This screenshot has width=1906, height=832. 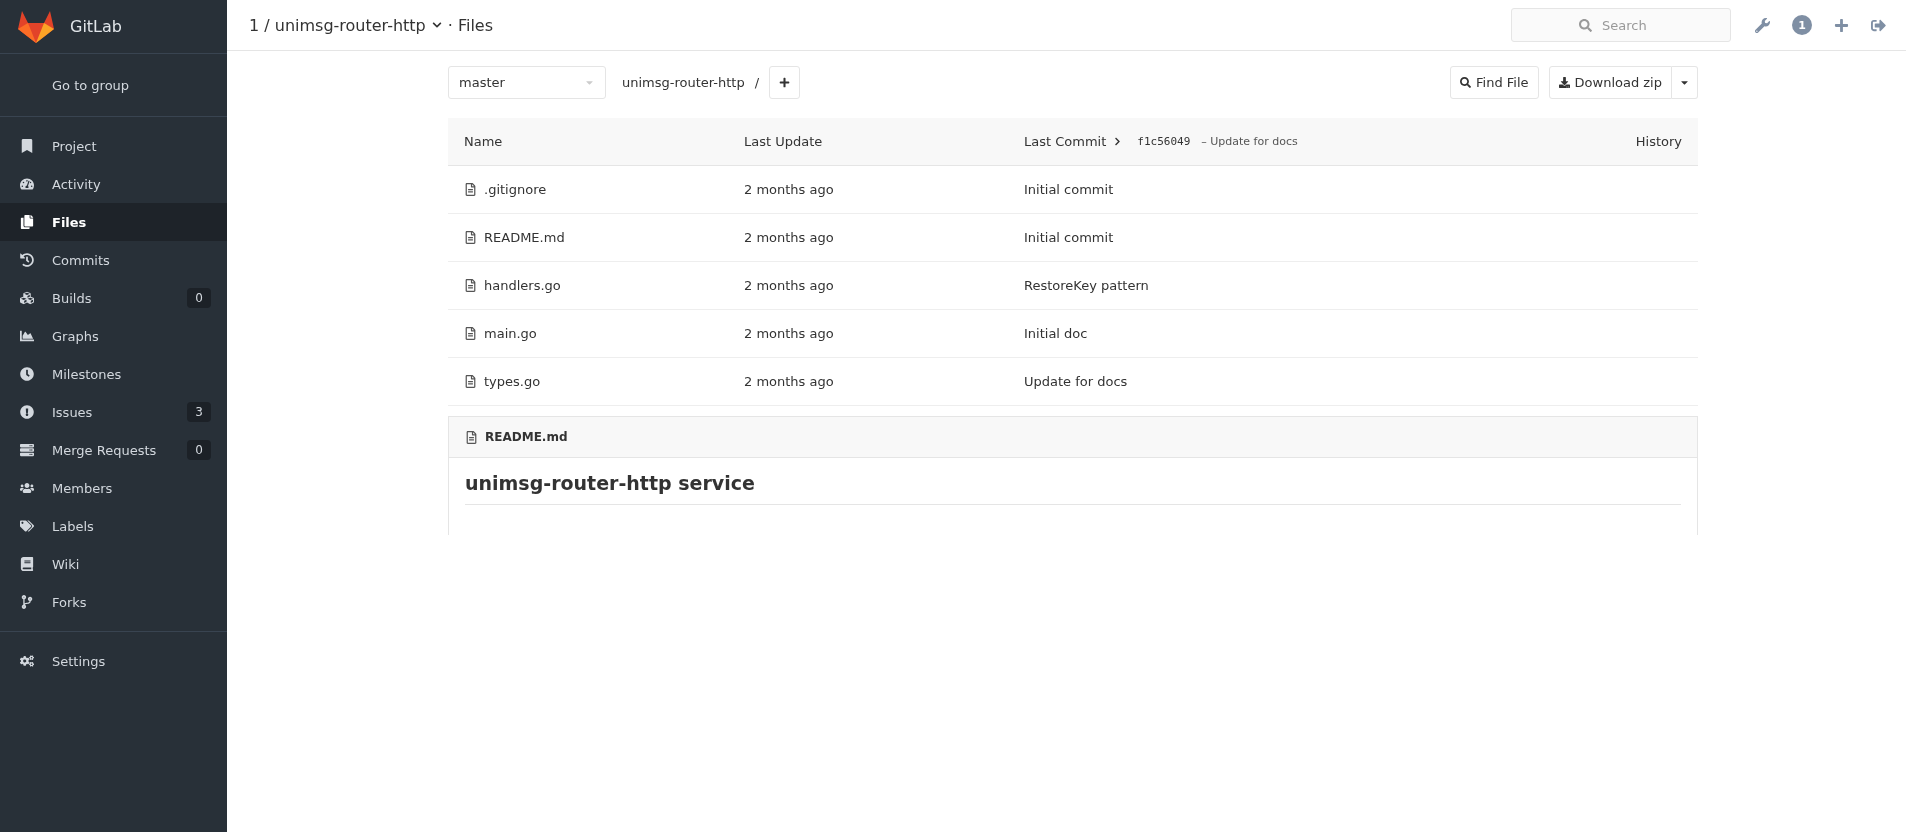 I want to click on page-title-suffix: · Files, so click(x=470, y=25).